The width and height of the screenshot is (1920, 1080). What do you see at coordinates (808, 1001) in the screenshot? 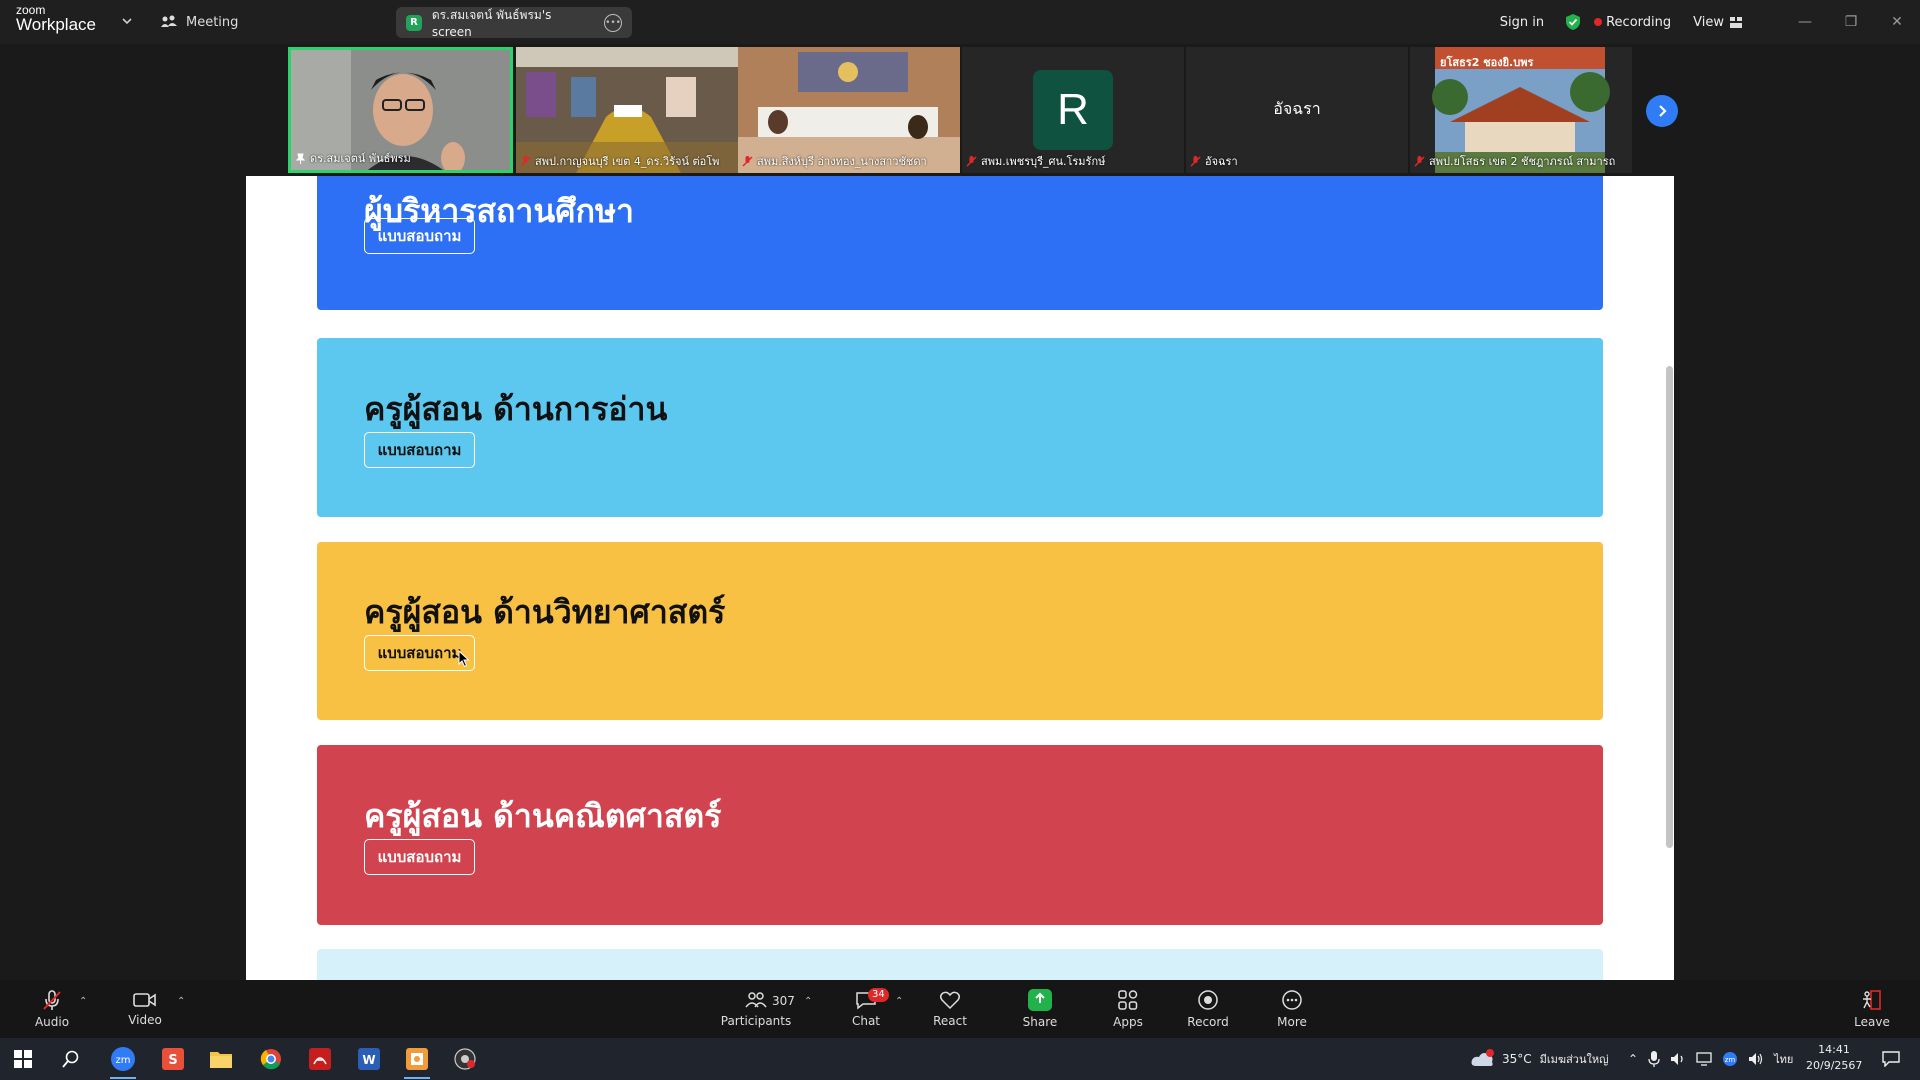
I see `participants-options-caret-icon: ⌃` at bounding box center [808, 1001].